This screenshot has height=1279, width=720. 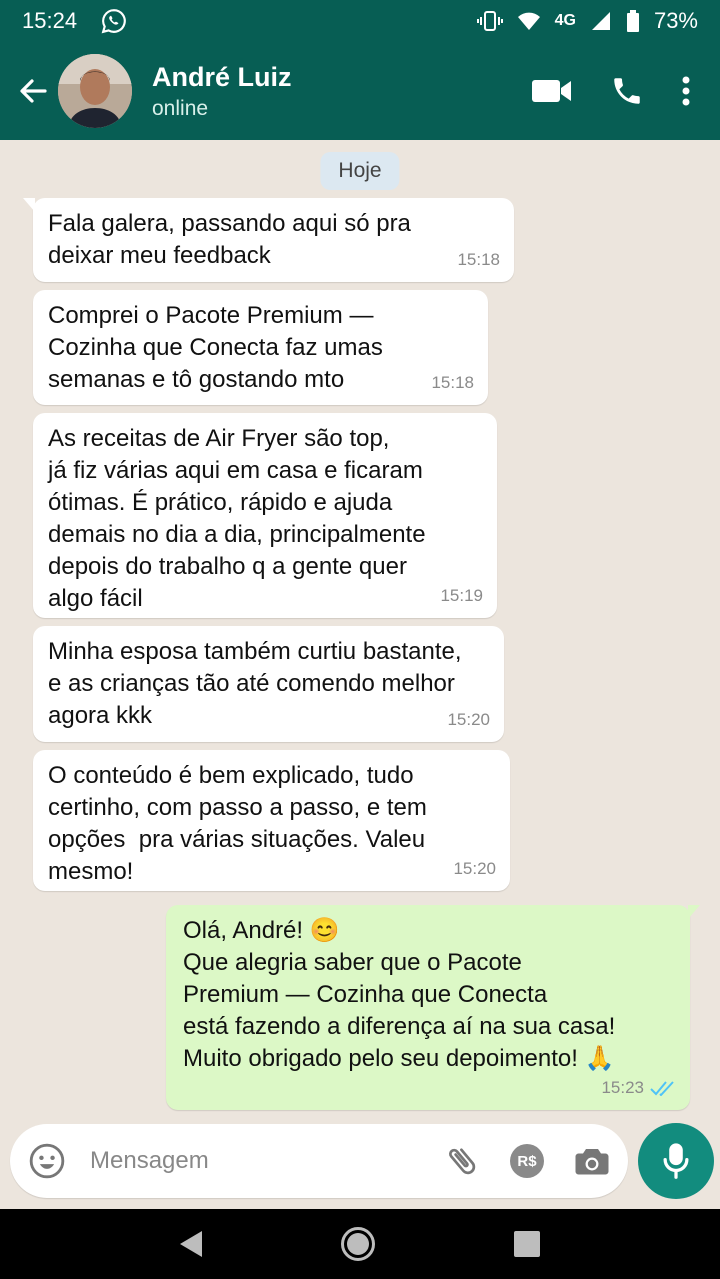 What do you see at coordinates (675, 20) in the screenshot?
I see `battery-percentage: 73%` at bounding box center [675, 20].